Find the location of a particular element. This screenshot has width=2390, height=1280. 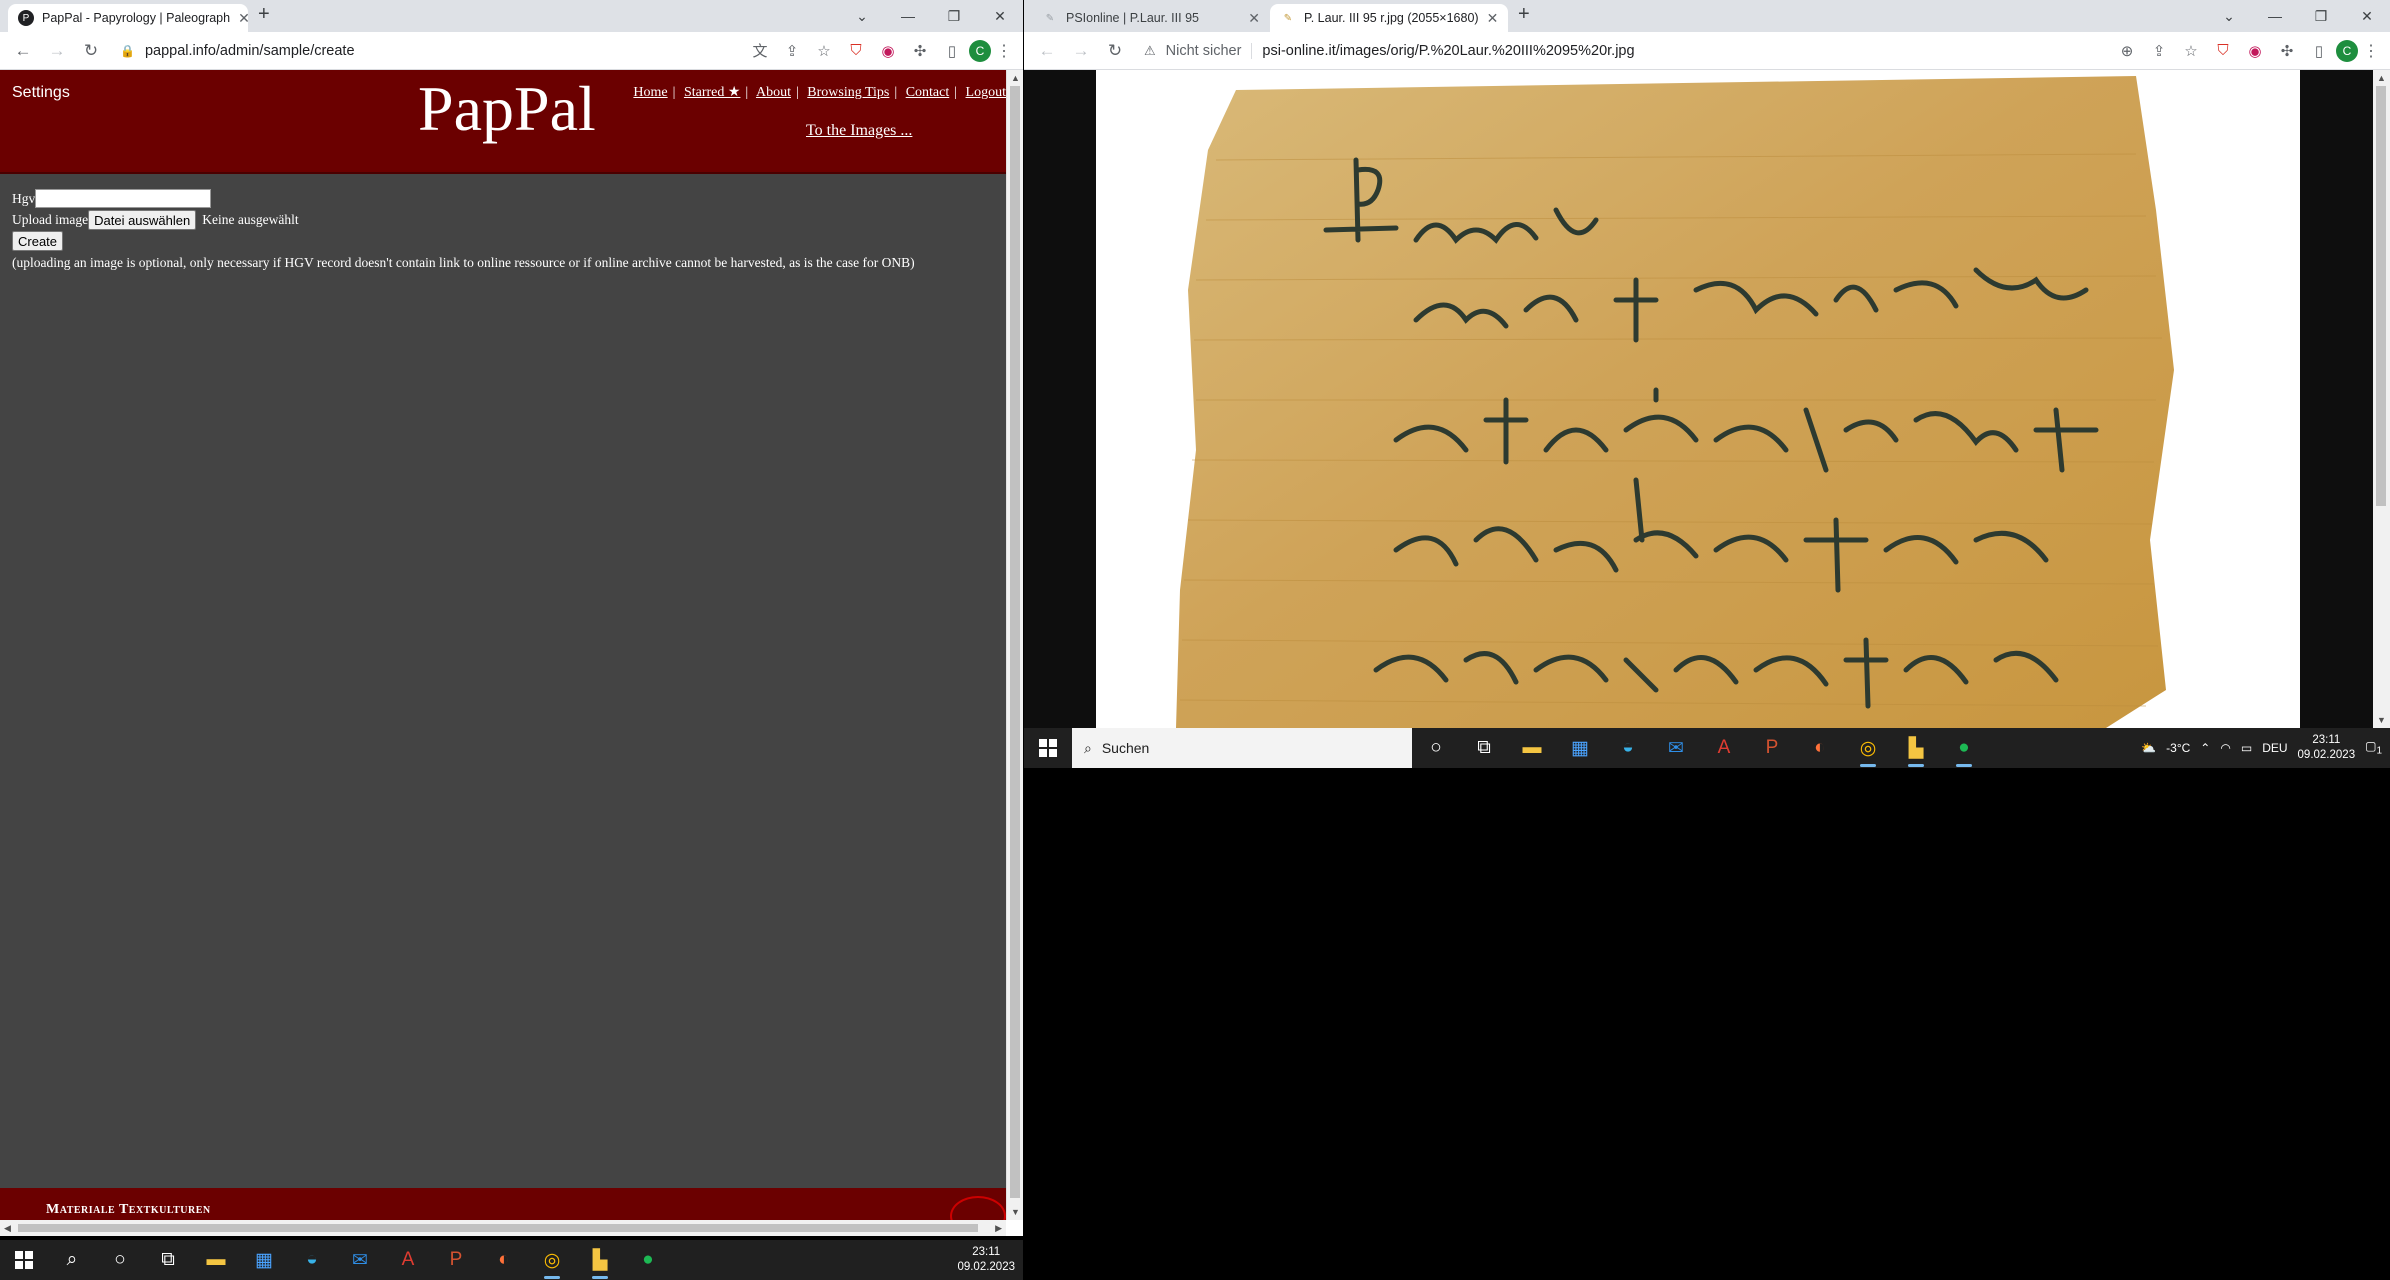

extension-badge-icon: ◉ is located at coordinates (888, 51).